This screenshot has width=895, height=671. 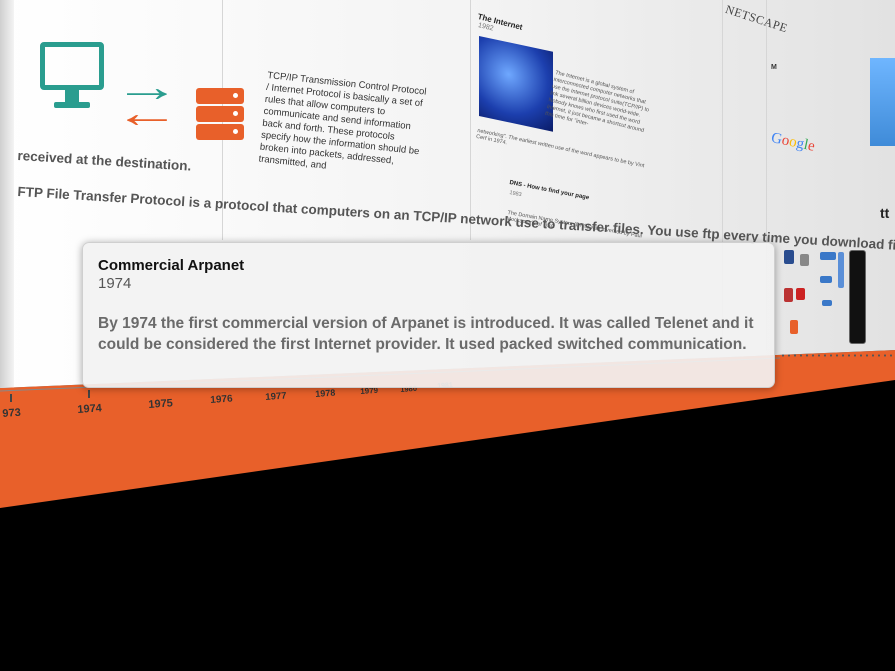 What do you see at coordinates (276, 397) in the screenshot?
I see `timeline-year: 1977` at bounding box center [276, 397].